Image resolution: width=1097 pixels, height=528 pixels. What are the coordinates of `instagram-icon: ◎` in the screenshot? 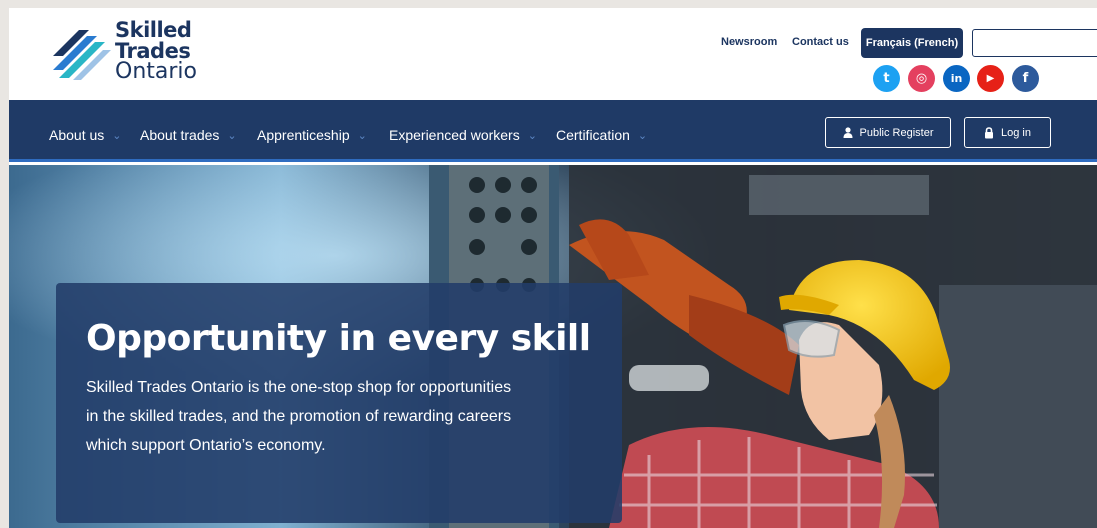 It's located at (921, 78).